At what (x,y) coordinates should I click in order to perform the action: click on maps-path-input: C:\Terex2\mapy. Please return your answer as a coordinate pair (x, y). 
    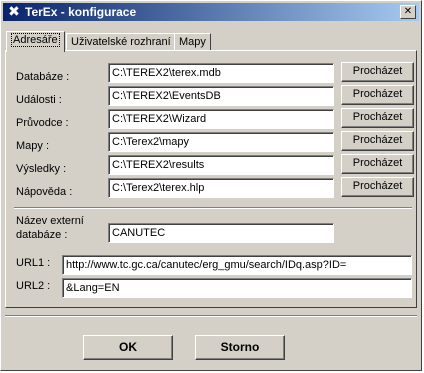
    Looking at the image, I should click on (221, 142).